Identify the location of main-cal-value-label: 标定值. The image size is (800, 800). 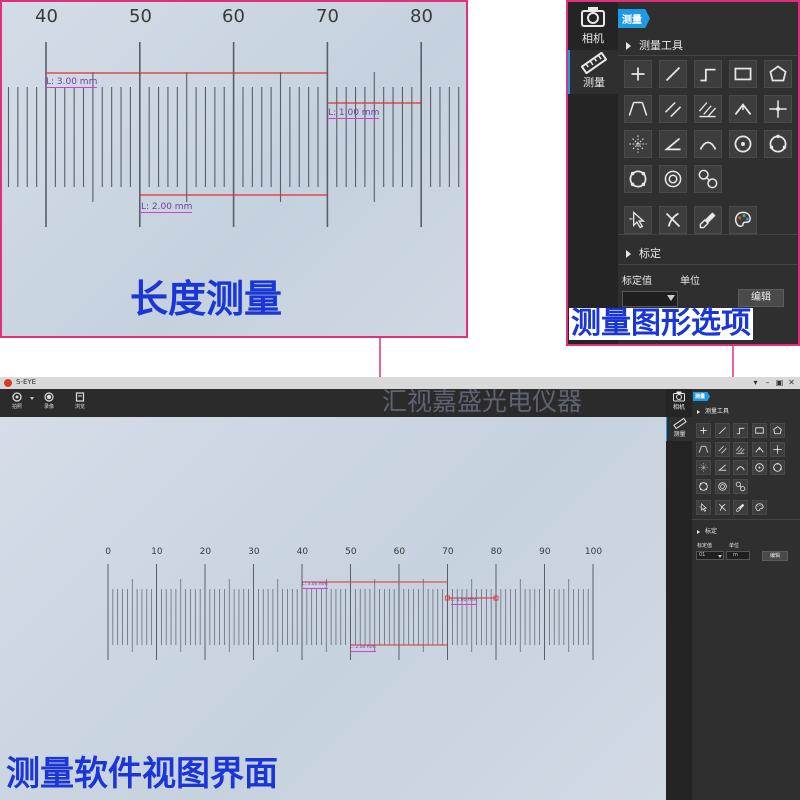
(705, 546).